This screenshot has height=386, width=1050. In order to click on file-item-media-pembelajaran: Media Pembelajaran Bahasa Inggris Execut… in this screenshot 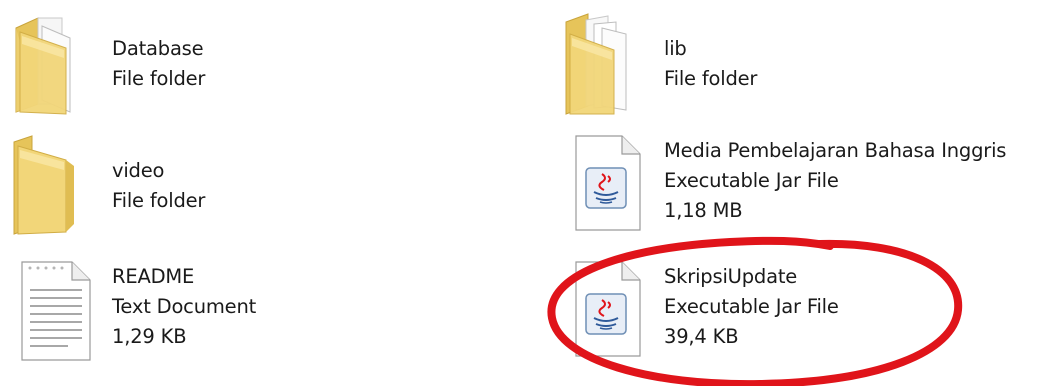, I will do `click(800, 187)`.